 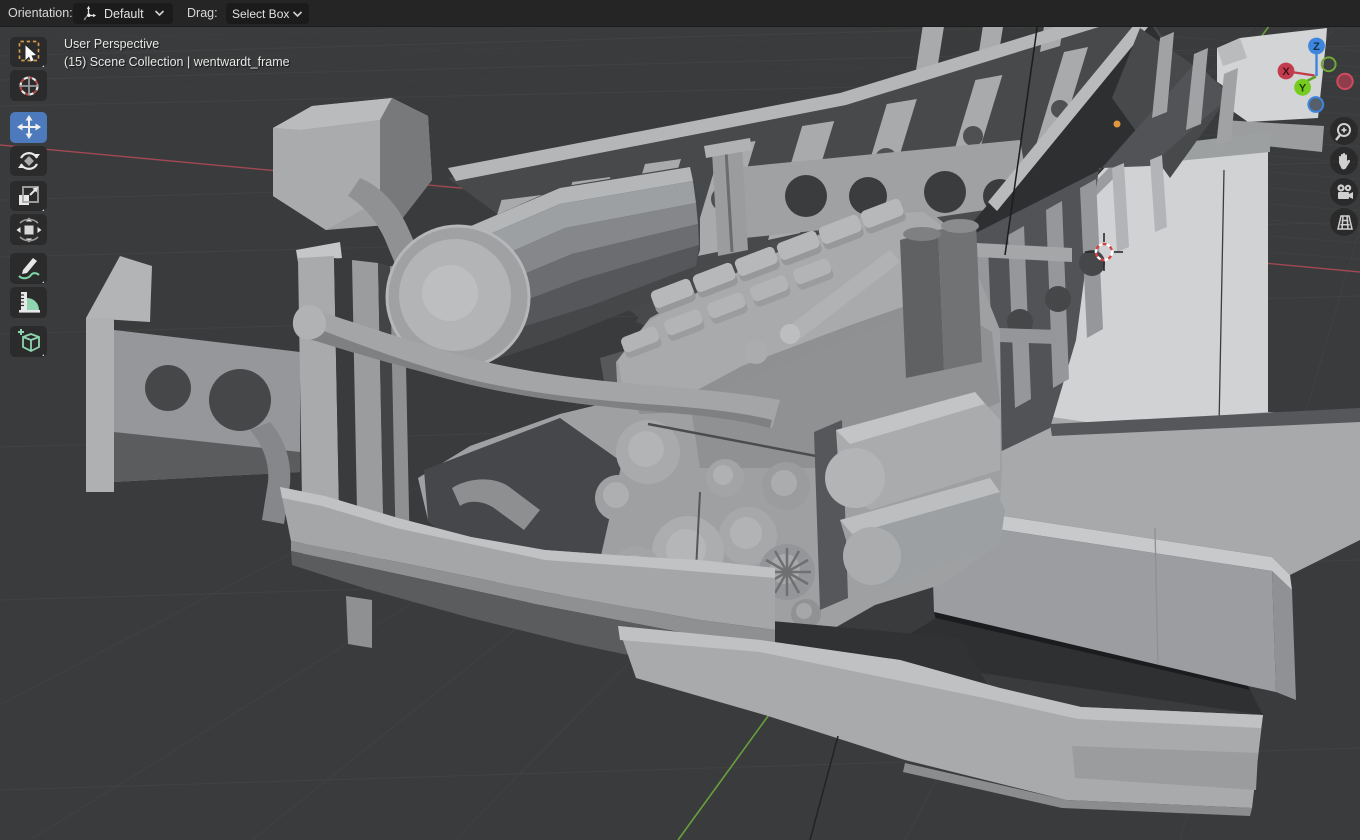 What do you see at coordinates (1286, 72) in the screenshot?
I see `svg-text: X` at bounding box center [1286, 72].